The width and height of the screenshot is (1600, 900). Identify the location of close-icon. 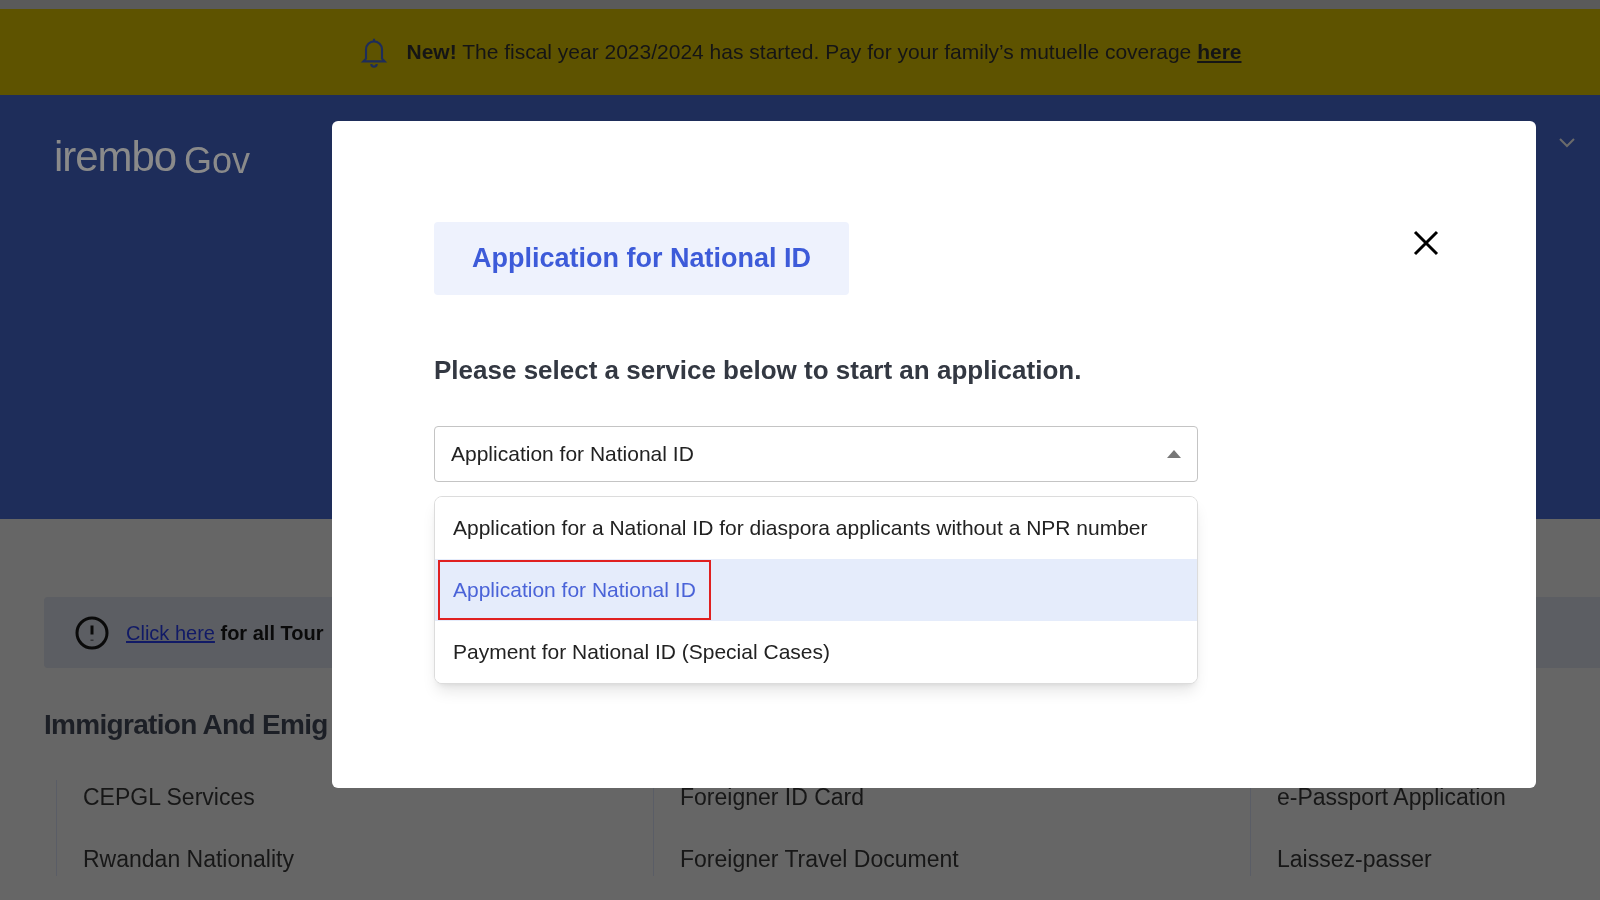
(1426, 243).